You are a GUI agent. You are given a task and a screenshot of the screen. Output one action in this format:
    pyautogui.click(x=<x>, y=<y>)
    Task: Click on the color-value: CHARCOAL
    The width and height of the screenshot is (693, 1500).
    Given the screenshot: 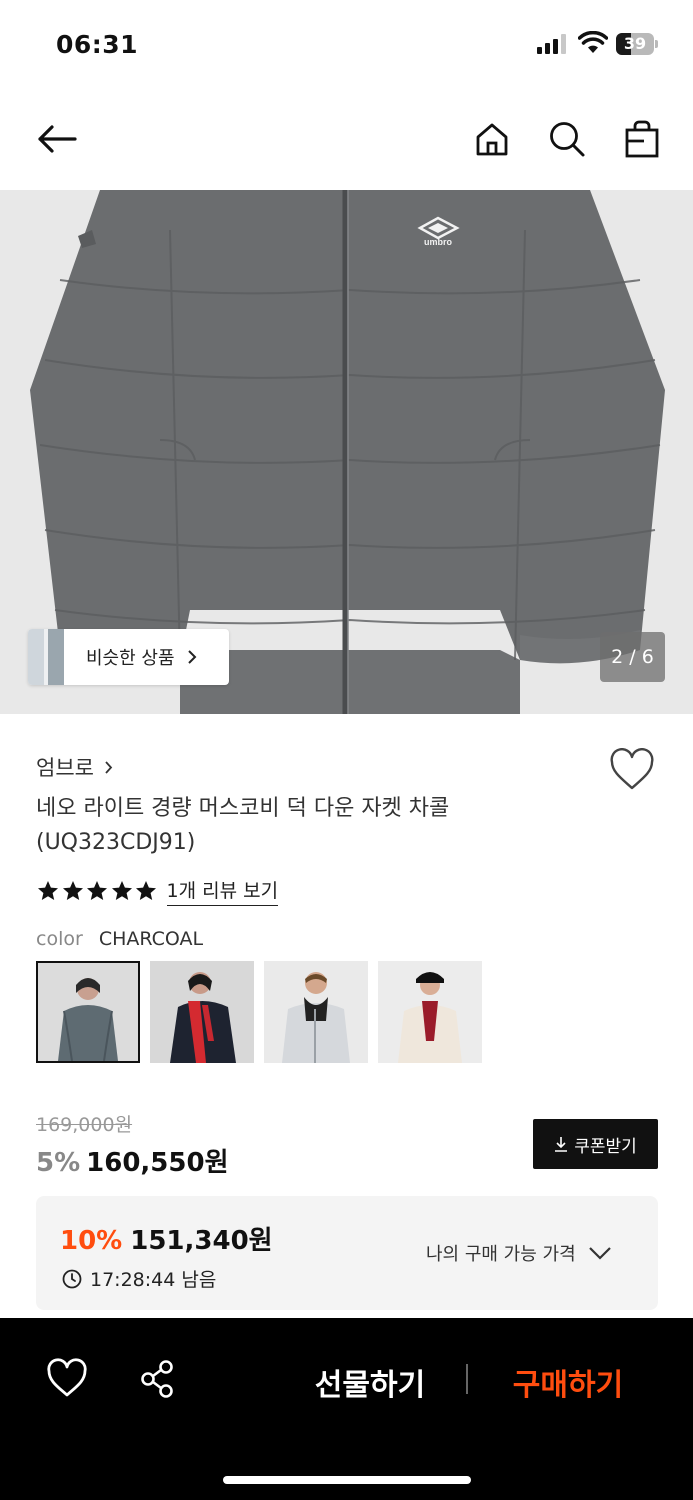 What is the action you would take?
    pyautogui.click(x=151, y=939)
    